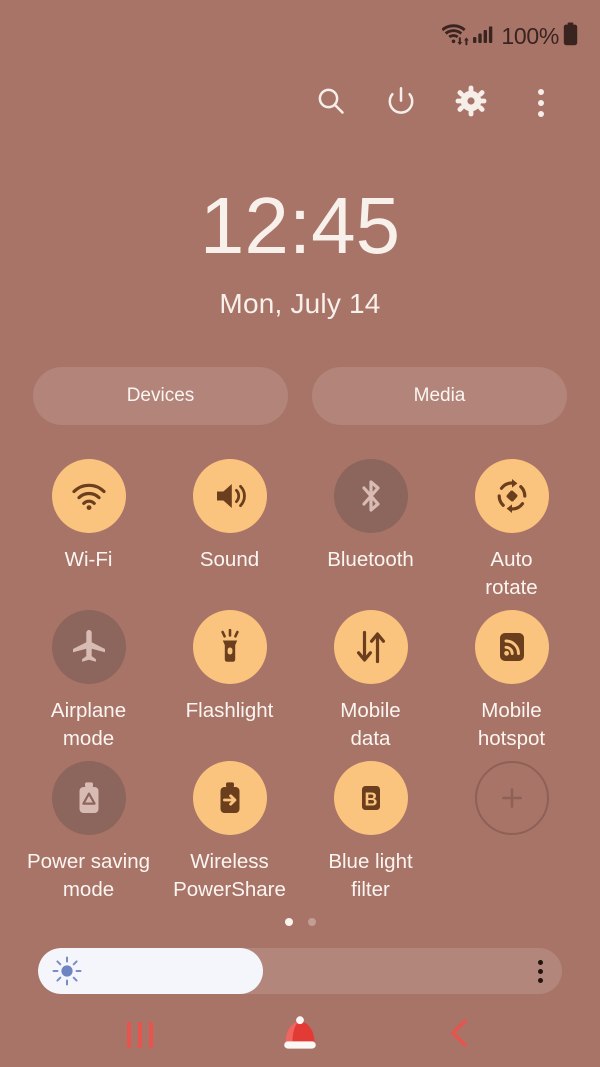 Image resolution: width=600 pixels, height=1067 pixels. I want to click on quick-settings-tile-label: Auto rotate, so click(511, 574).